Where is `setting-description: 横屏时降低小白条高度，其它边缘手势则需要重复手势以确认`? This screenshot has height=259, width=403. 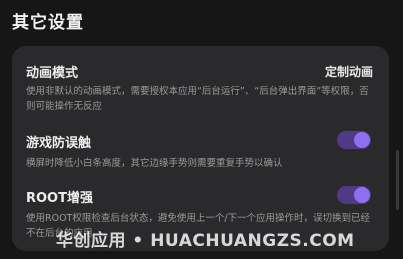 setting-description: 横屏时降低小白条高度，其它边缘手势则需要重复手势以确认 is located at coordinates (154, 163).